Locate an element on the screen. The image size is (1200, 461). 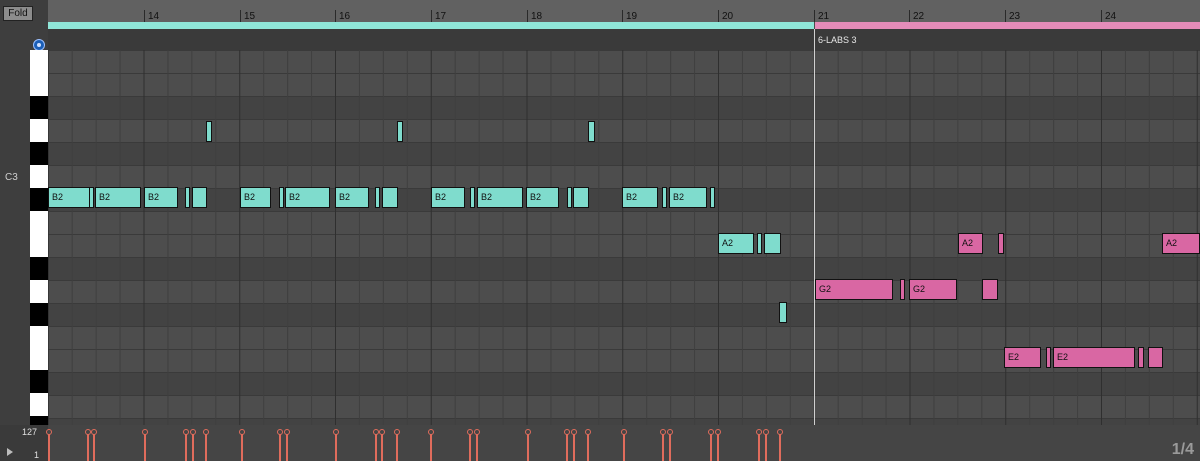
loop-region-pink is located at coordinates (1007, 25).